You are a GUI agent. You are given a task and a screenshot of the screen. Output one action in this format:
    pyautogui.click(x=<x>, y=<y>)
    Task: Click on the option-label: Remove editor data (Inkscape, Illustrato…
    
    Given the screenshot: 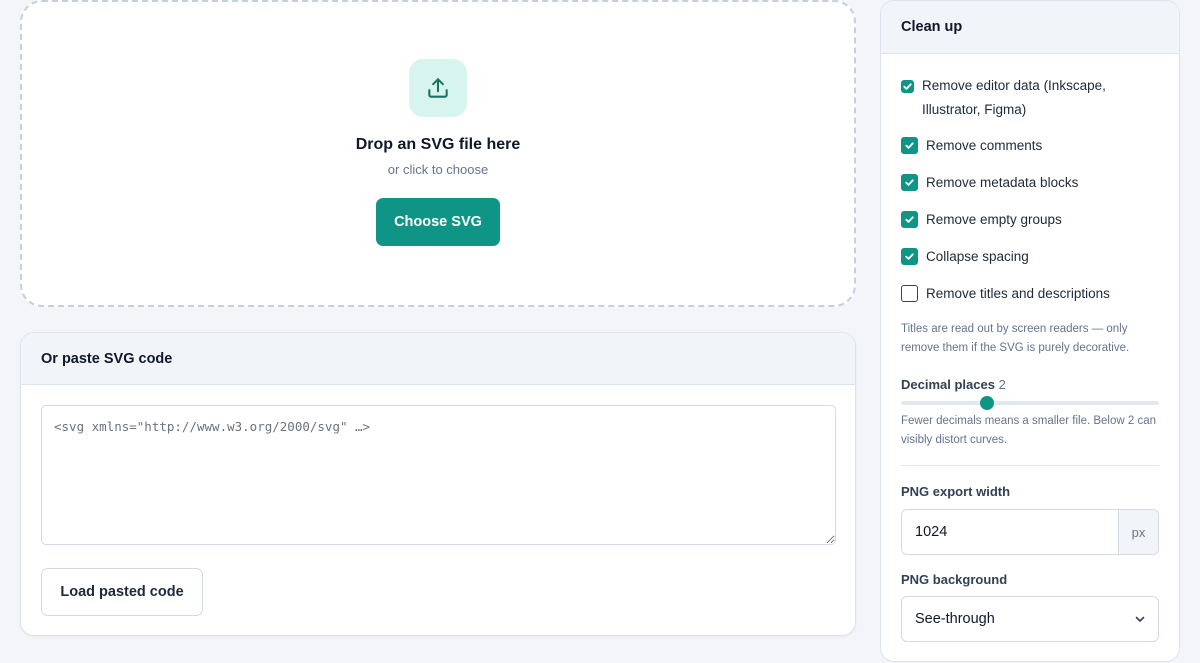 What is the action you would take?
    pyautogui.click(x=1014, y=97)
    